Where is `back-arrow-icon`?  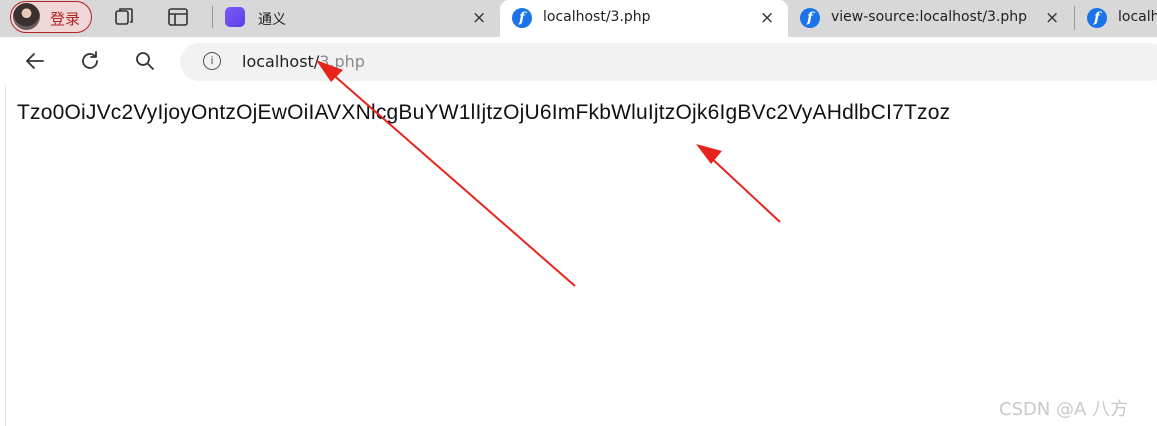
back-arrow-icon is located at coordinates (35, 61).